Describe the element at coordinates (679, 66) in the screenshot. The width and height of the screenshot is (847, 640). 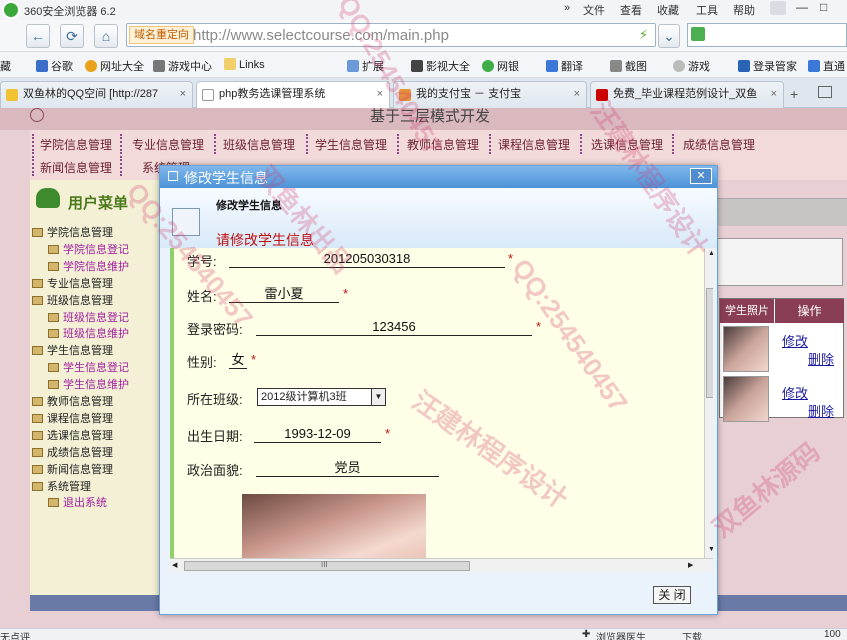
I see `game-icon` at that location.